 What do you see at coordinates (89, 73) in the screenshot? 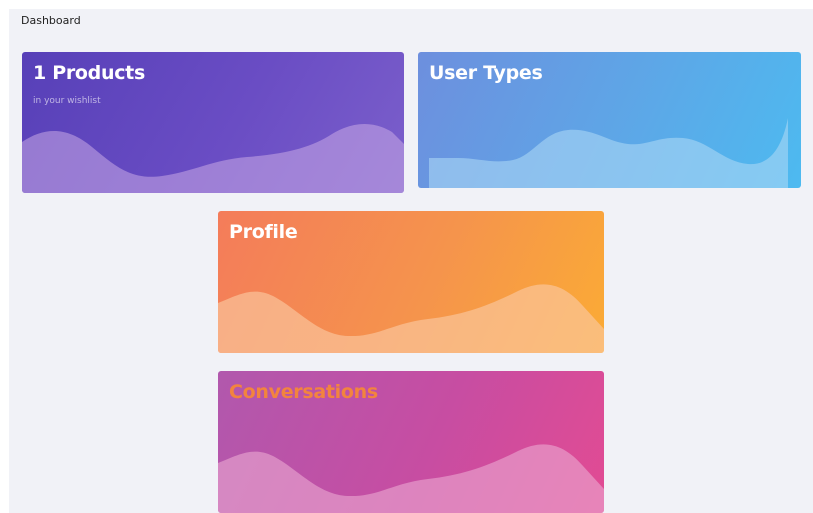
I see `products-card-title: 1 Products` at bounding box center [89, 73].